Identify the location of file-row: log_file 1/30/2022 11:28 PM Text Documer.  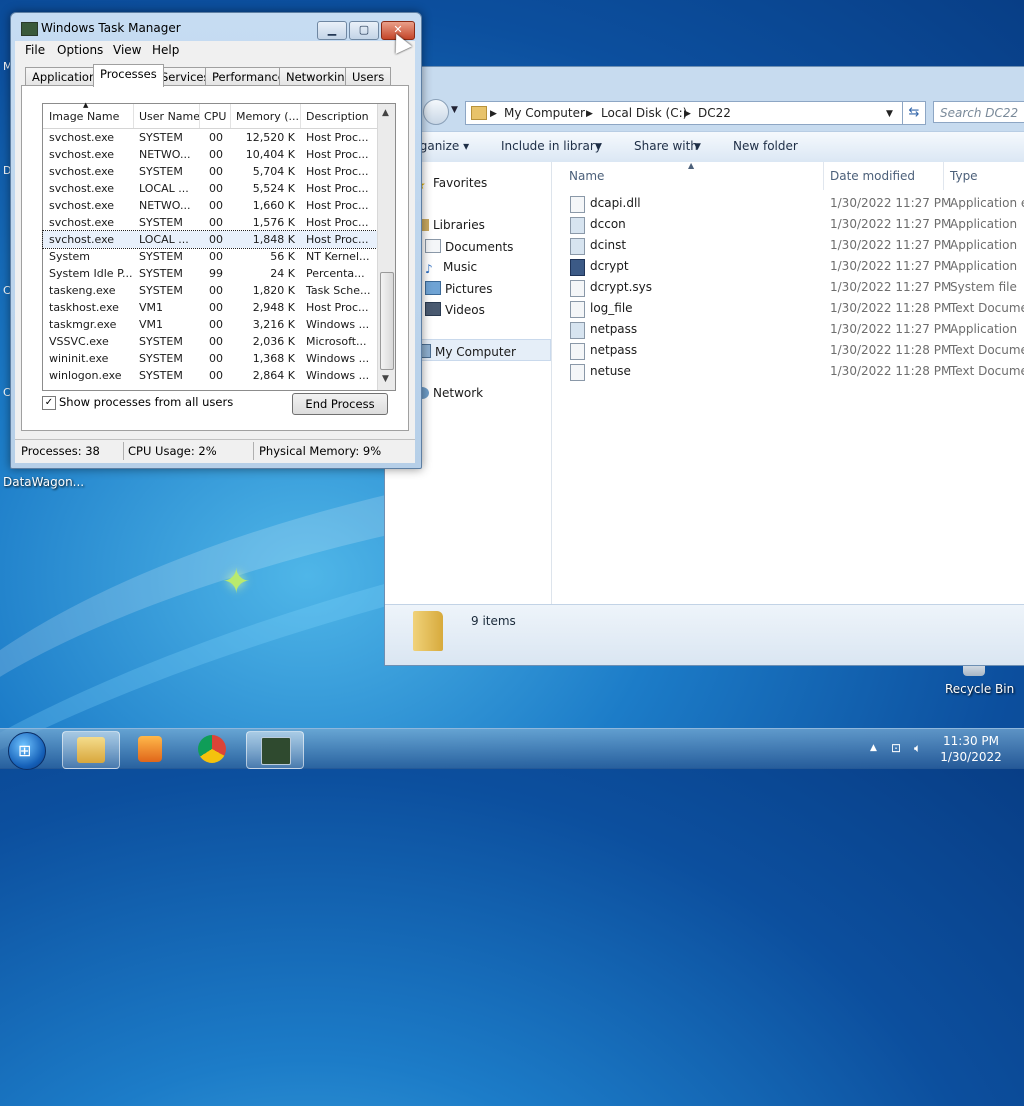
(788, 308).